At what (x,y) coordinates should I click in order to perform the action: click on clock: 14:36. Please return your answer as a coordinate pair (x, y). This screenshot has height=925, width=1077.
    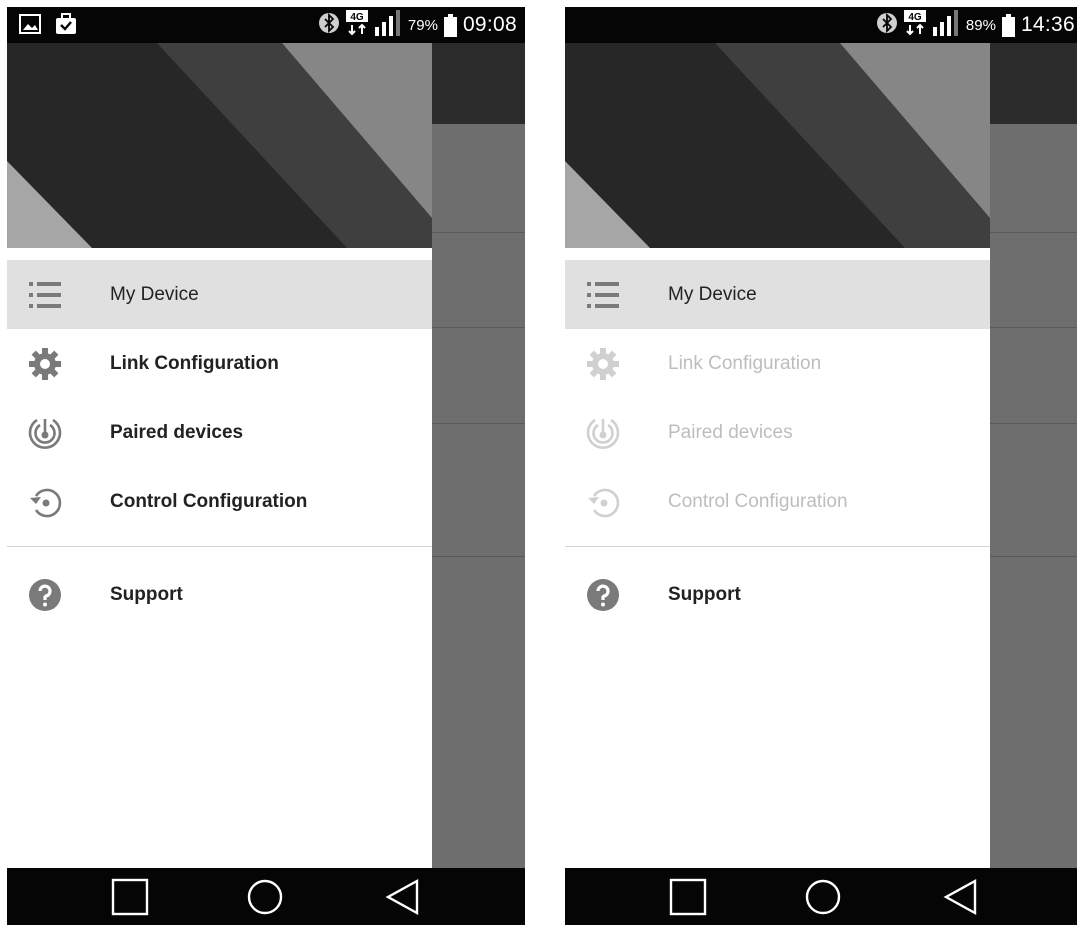
    Looking at the image, I should click on (1047, 24).